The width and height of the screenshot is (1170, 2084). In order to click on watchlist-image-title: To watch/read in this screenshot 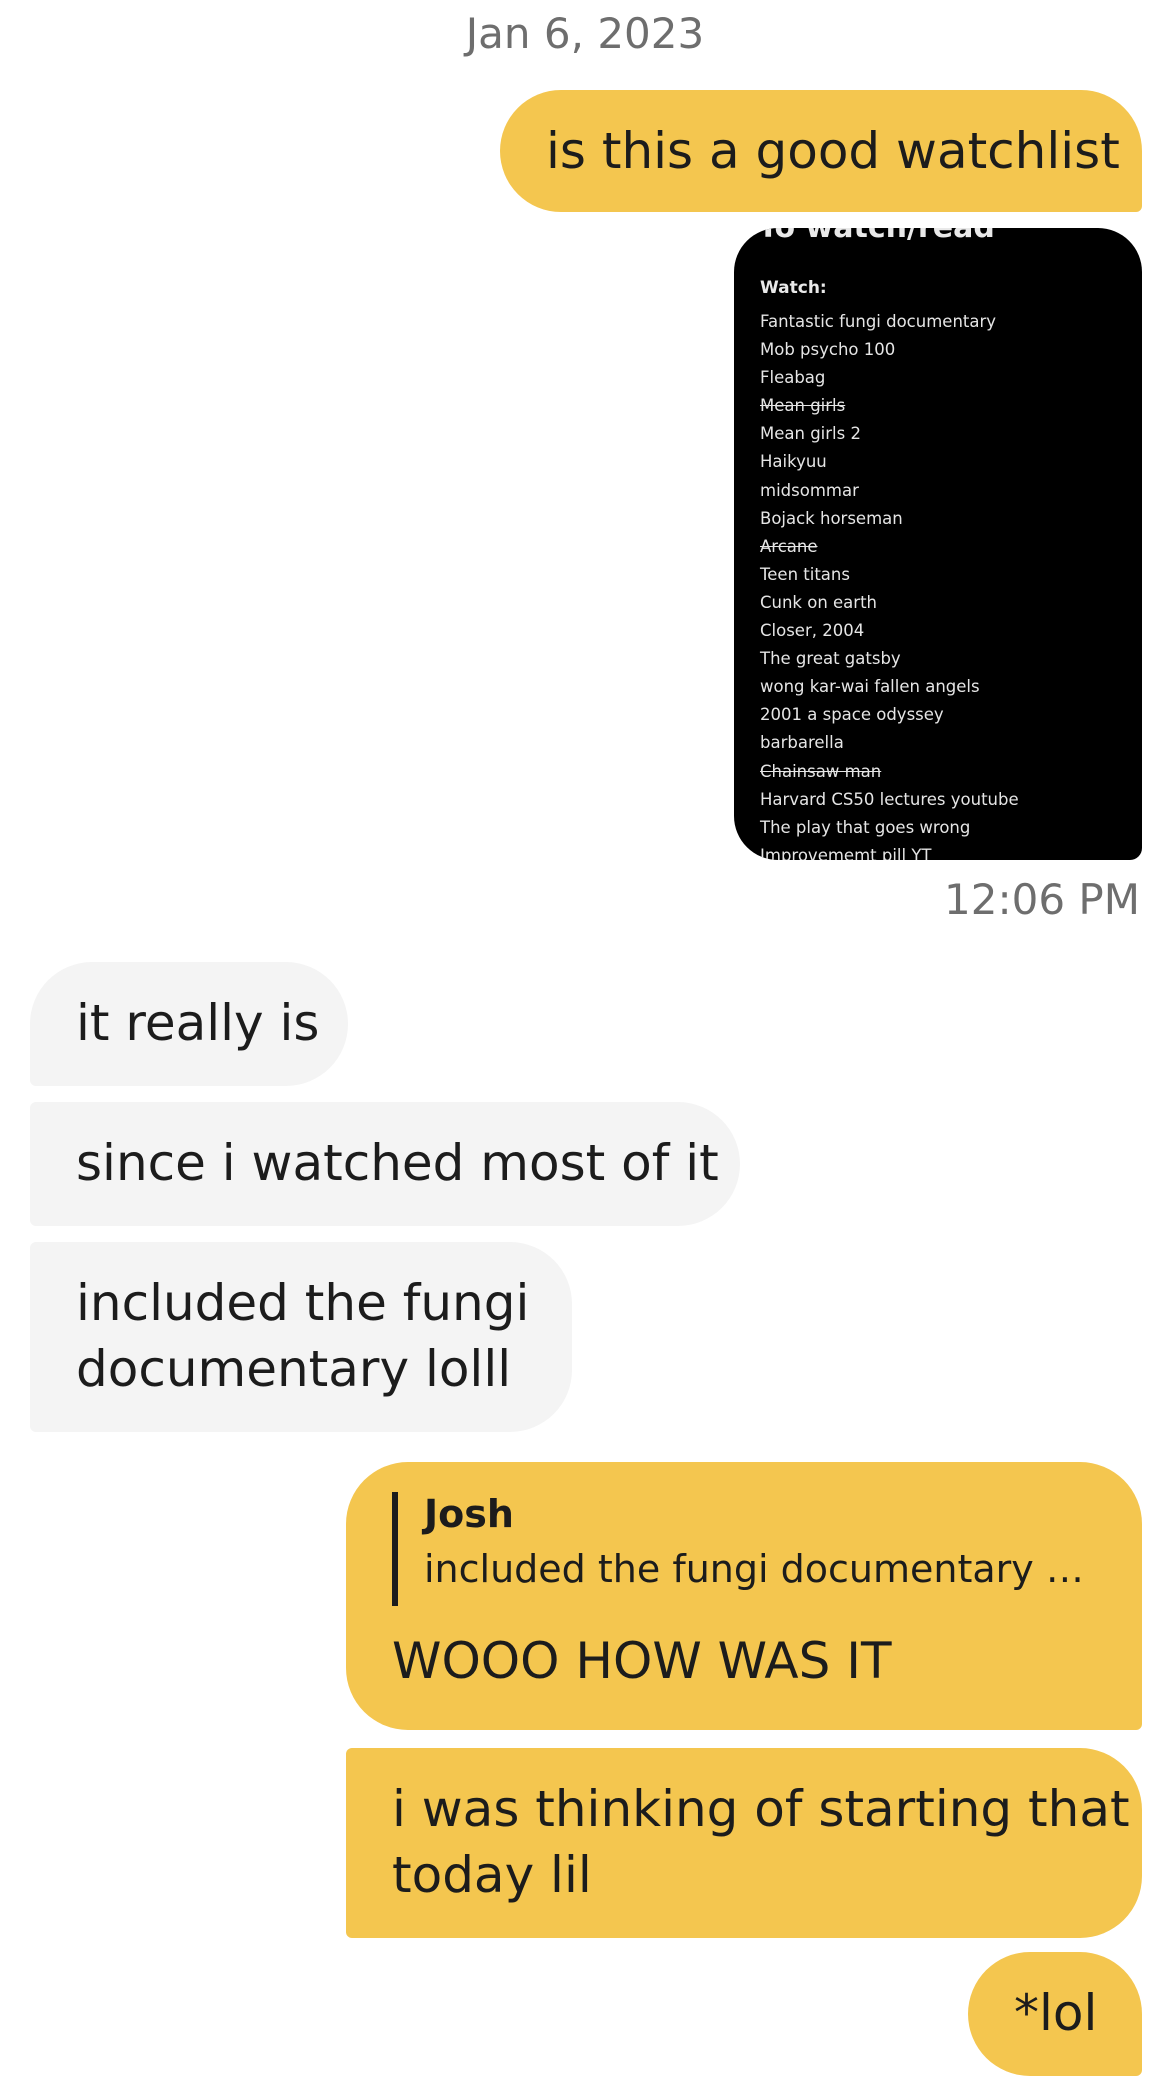, I will do `click(876, 236)`.